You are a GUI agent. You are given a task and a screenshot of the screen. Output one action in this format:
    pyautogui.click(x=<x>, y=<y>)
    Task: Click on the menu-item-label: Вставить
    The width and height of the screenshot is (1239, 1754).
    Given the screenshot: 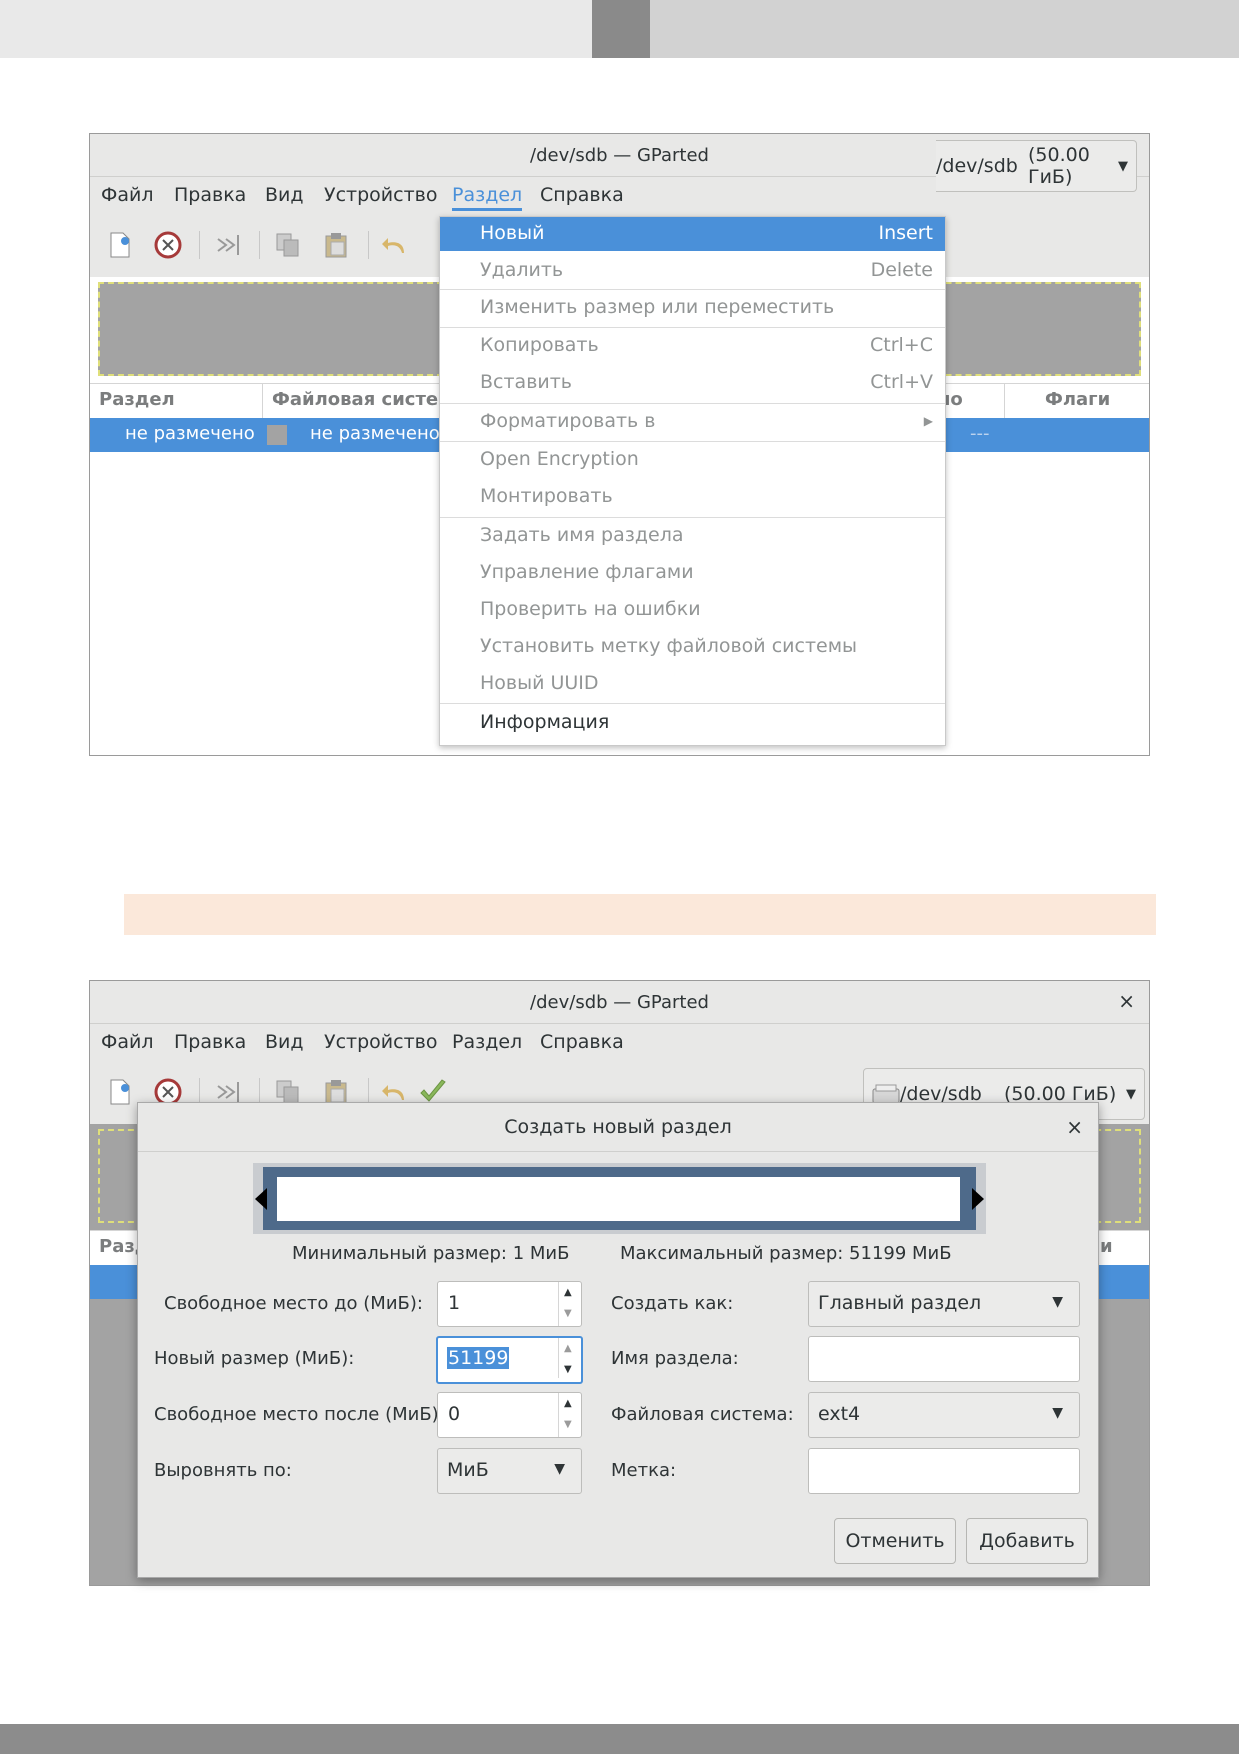 What is the action you would take?
    pyautogui.click(x=526, y=382)
    